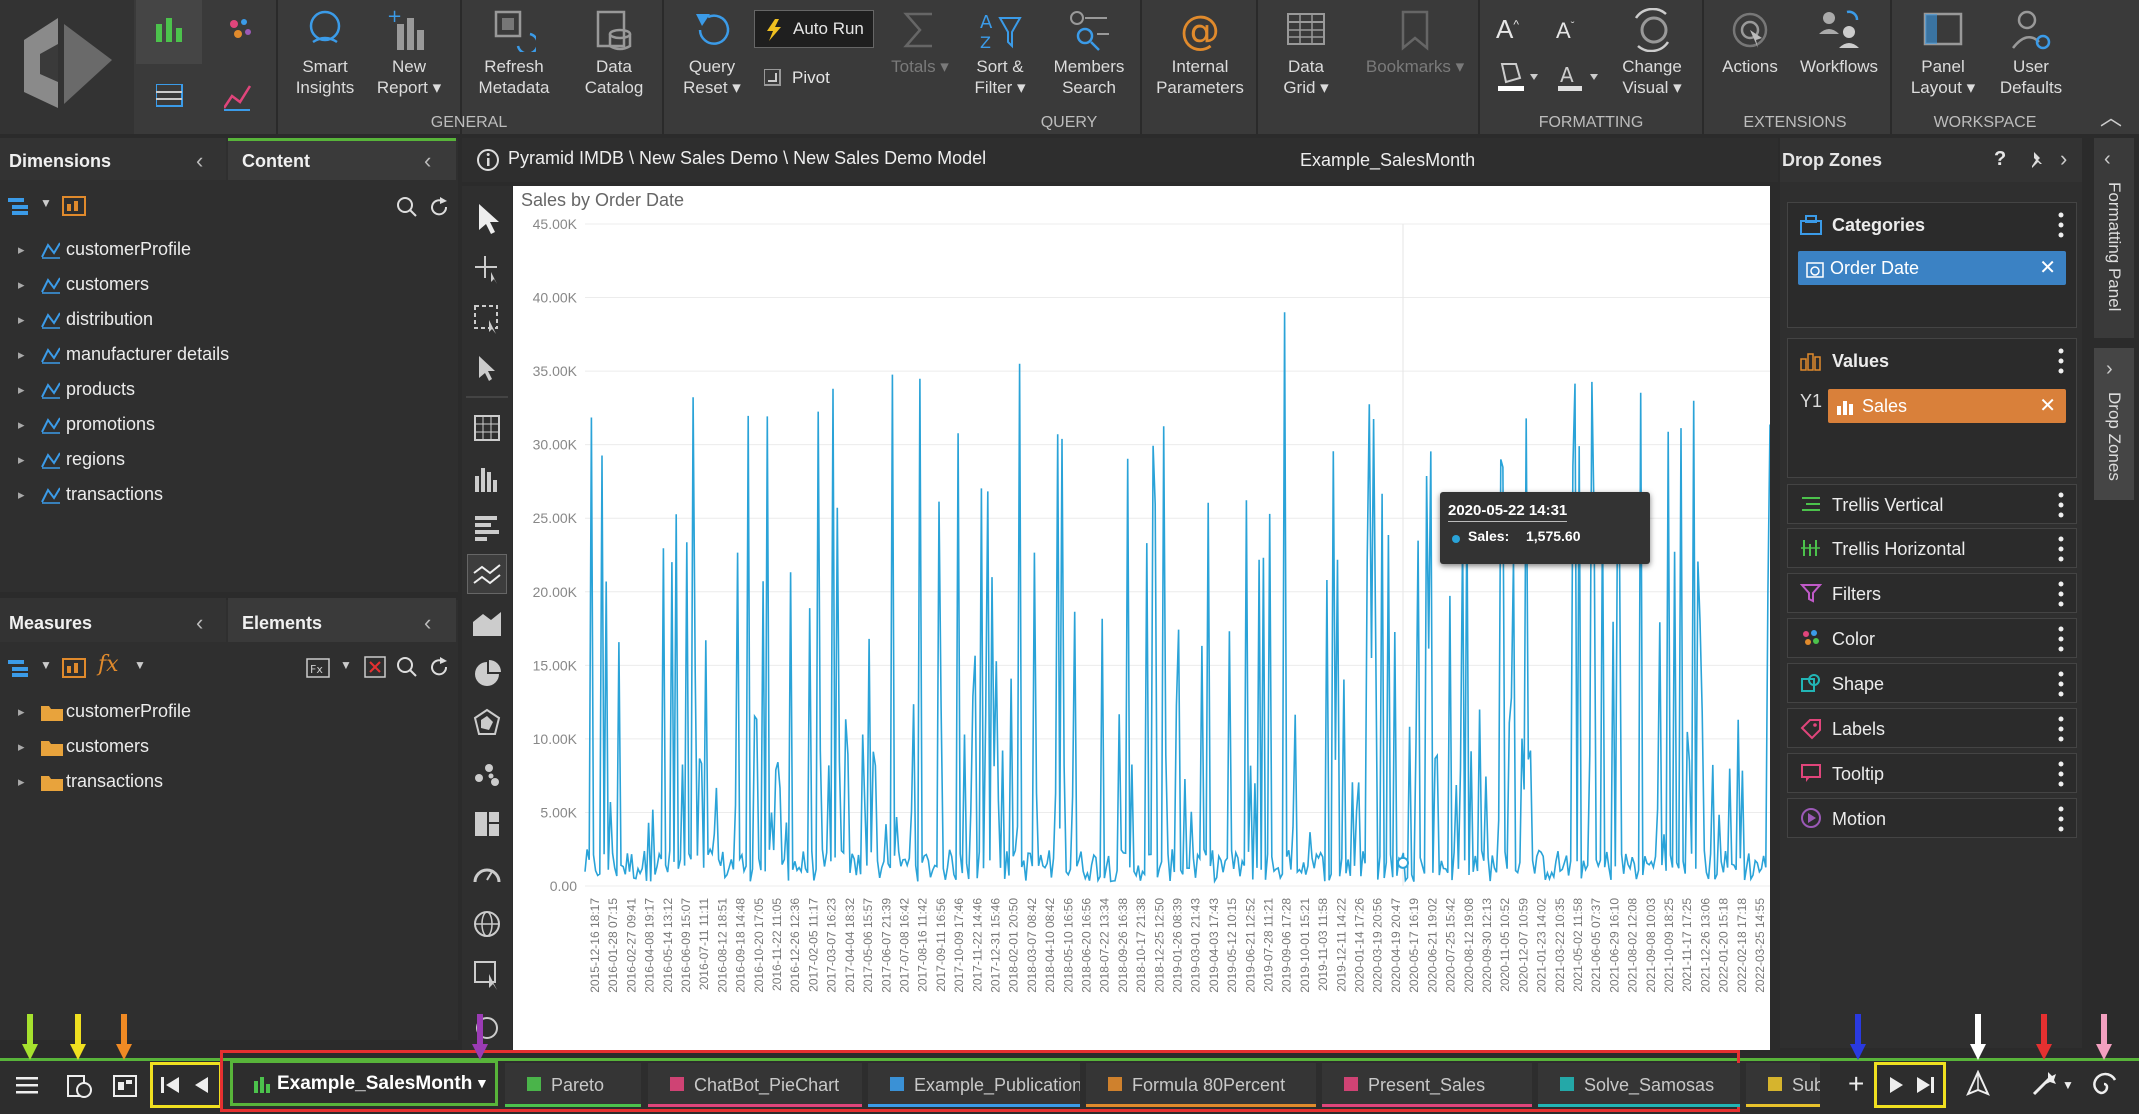 The height and width of the screenshot is (1114, 2139). Describe the element at coordinates (487, 218) in the screenshot. I see `select-tool` at that location.